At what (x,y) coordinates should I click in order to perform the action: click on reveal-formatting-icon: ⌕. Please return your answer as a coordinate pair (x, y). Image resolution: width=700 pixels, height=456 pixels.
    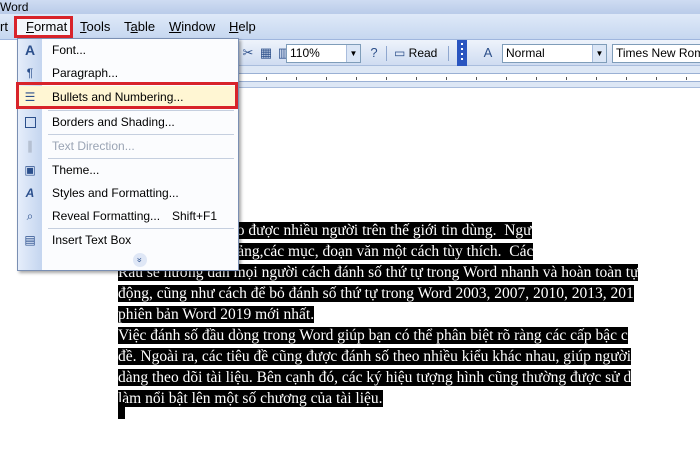
    Looking at the image, I should click on (30, 216).